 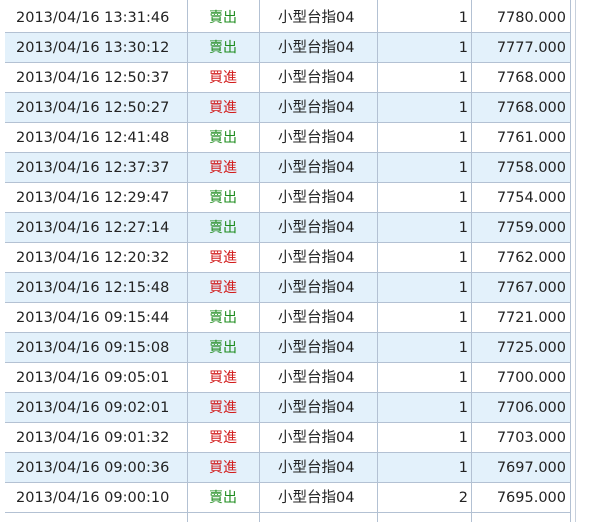 I want to click on table-row: 2013/04/16 09:15:44 賣出 小型台指04 1 7721.000, so click(x=288, y=318).